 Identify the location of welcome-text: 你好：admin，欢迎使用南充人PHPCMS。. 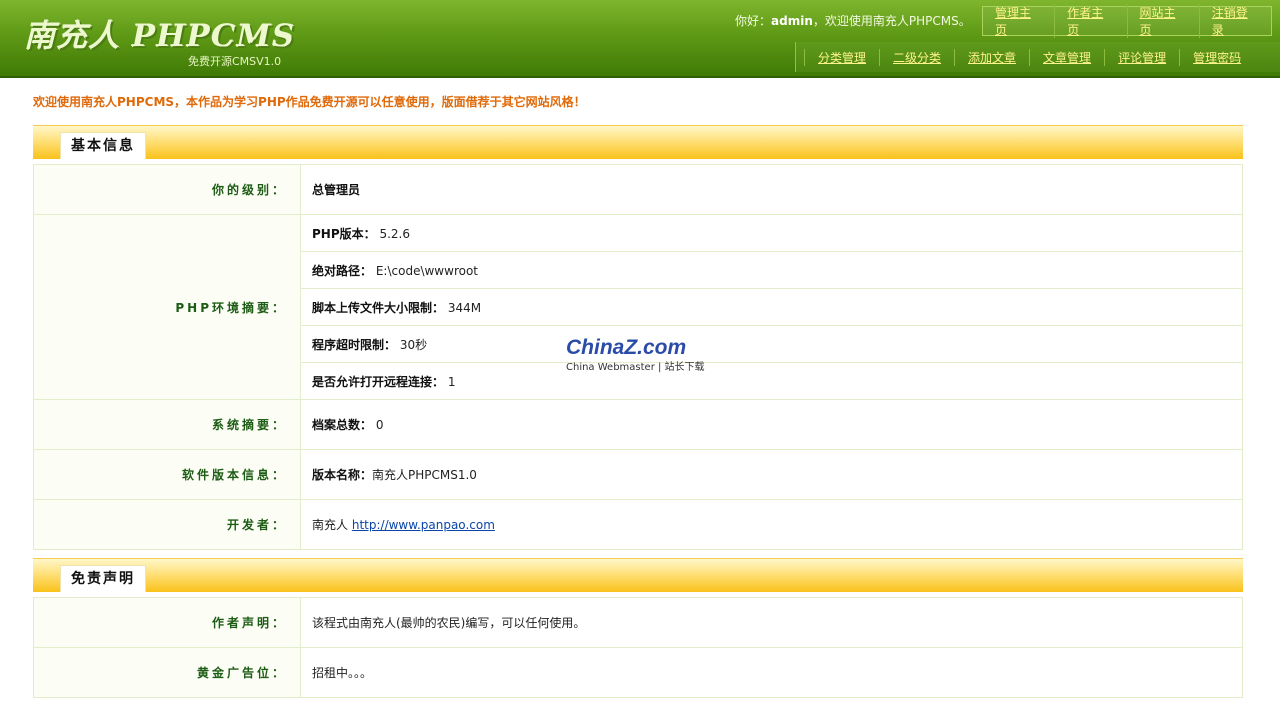
(853, 20).